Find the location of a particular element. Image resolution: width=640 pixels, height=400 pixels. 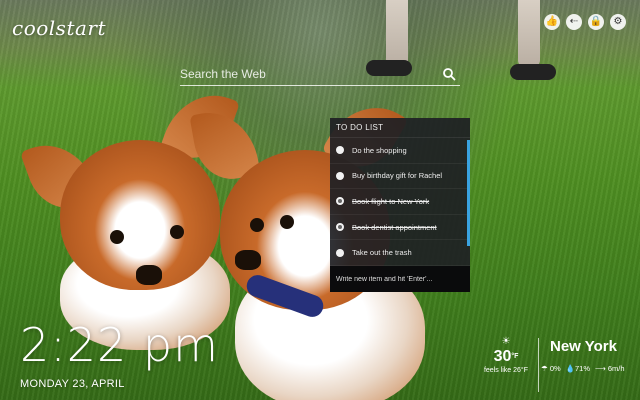

wind-icon: ⟶ is located at coordinates (600, 368).